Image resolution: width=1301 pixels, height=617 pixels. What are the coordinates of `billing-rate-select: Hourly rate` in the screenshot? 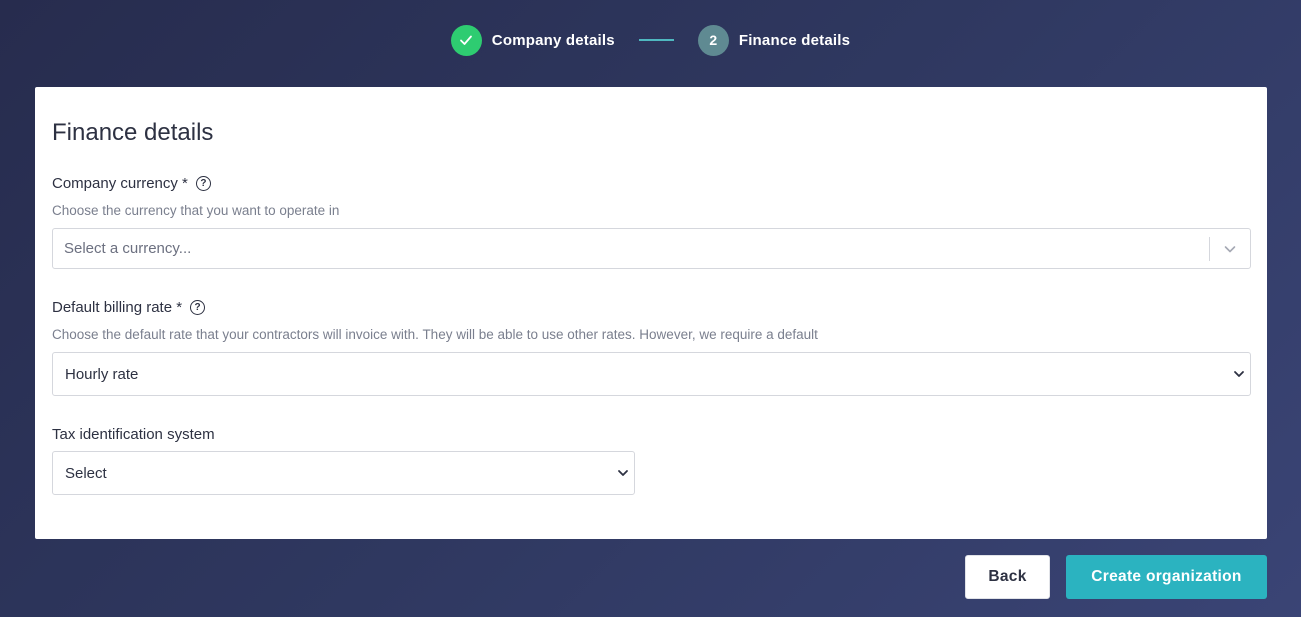 It's located at (651, 374).